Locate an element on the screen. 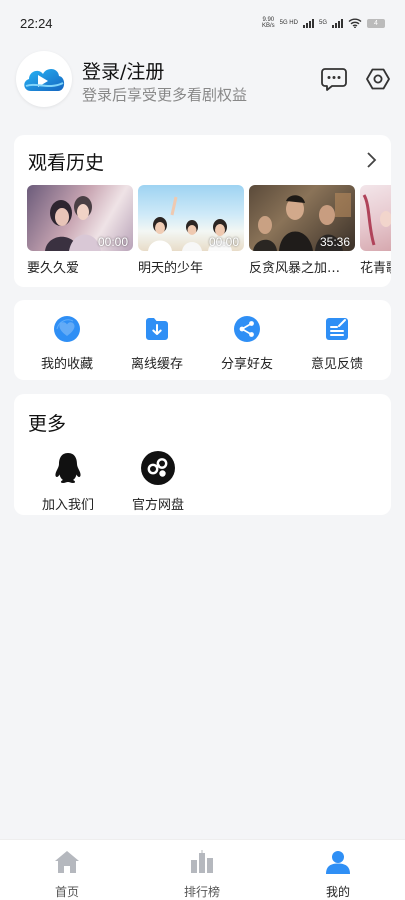  history-thumbnail is located at coordinates (375, 218).